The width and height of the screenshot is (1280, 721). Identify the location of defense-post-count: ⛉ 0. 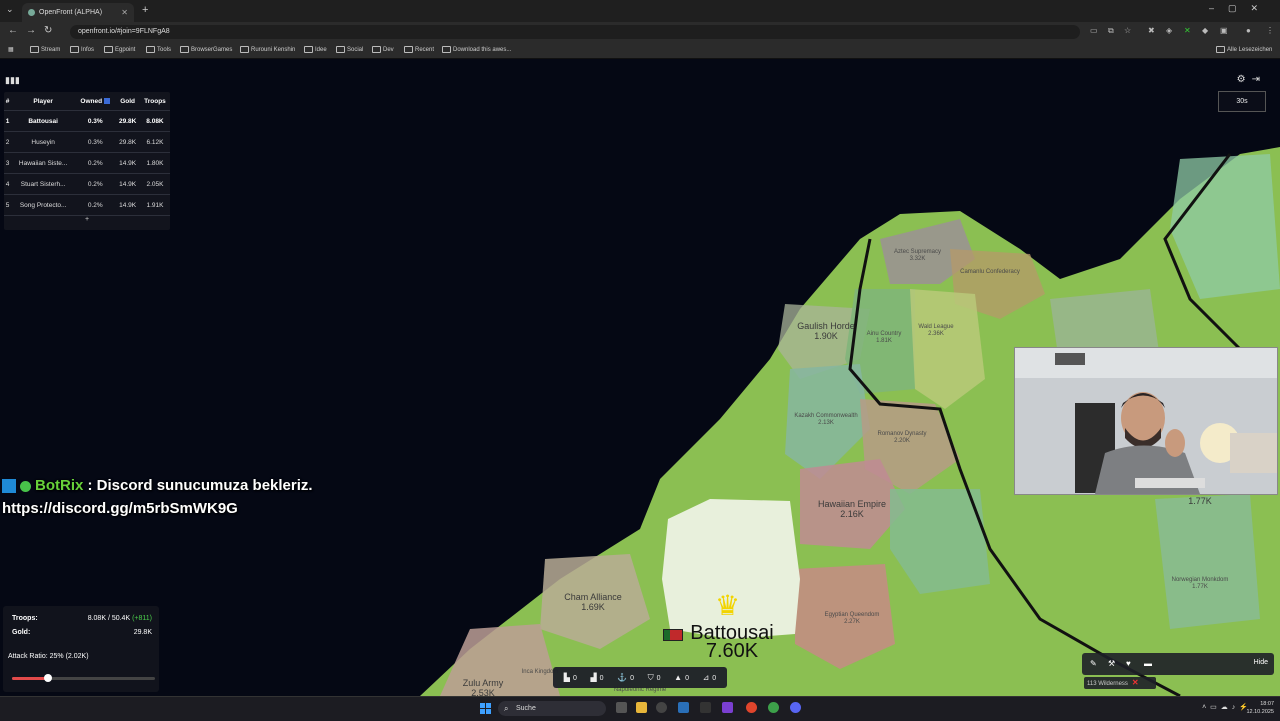
(654, 678).